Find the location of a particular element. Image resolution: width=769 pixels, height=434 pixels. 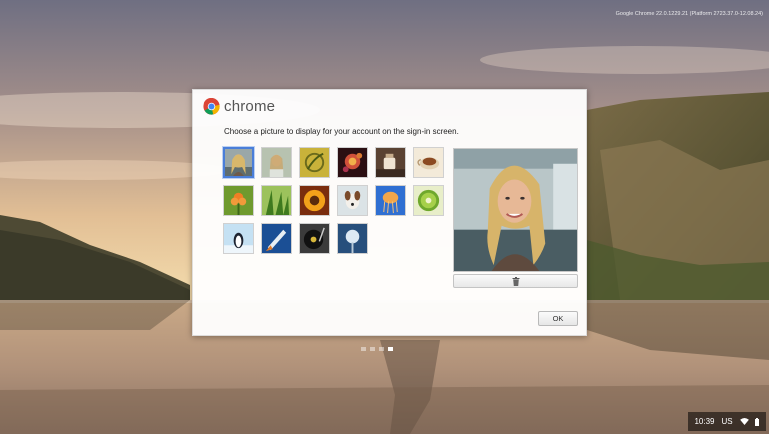

dog-thumbnail is located at coordinates (352, 200).